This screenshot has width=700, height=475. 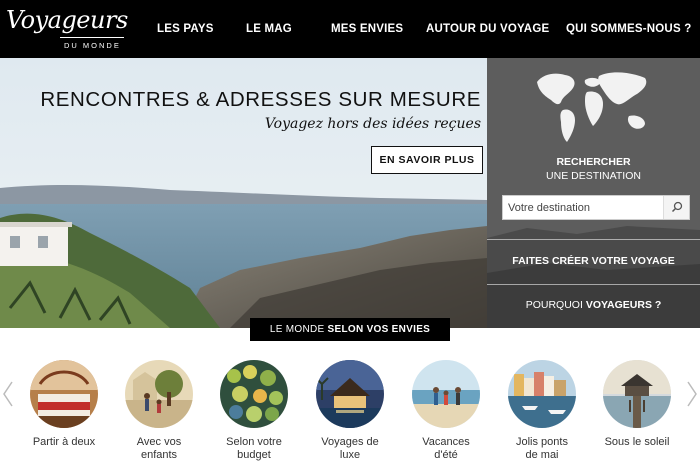 I want to click on category-sous-le-soleil: Sous le soleil, so click(x=637, y=404).